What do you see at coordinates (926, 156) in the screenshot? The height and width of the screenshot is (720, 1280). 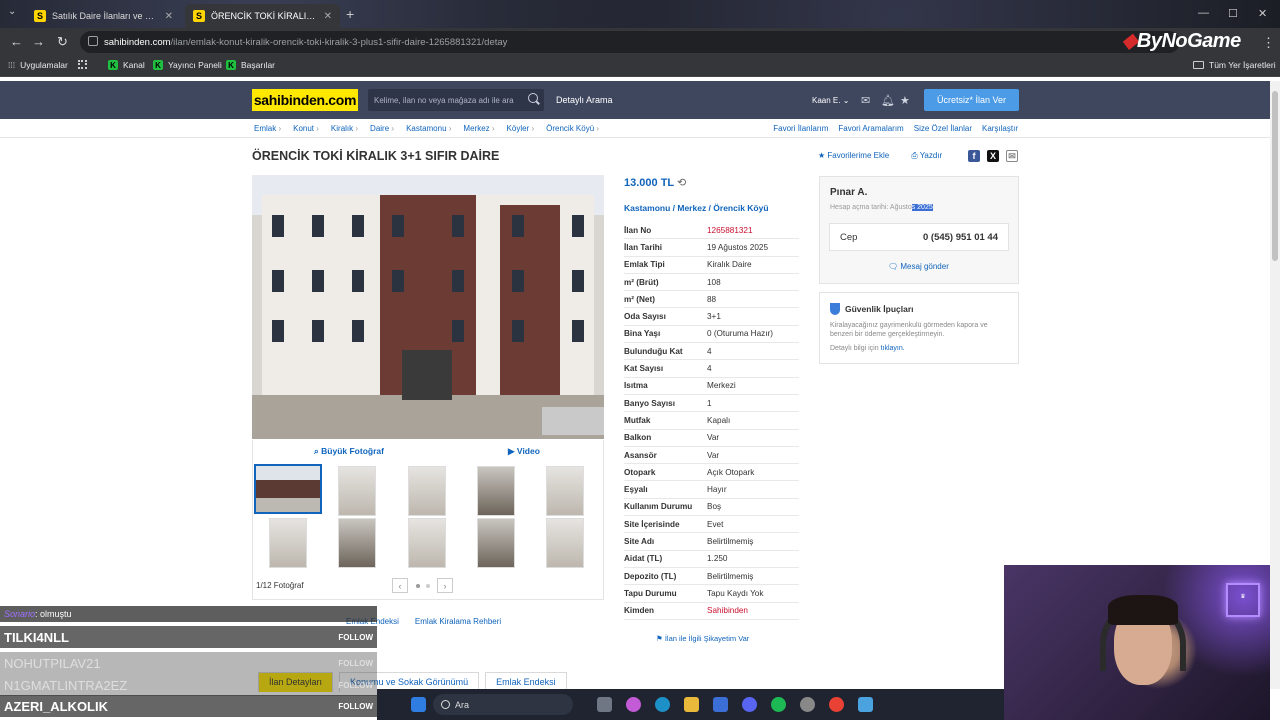 I see `print-button: ⎙ Yazdır` at bounding box center [926, 156].